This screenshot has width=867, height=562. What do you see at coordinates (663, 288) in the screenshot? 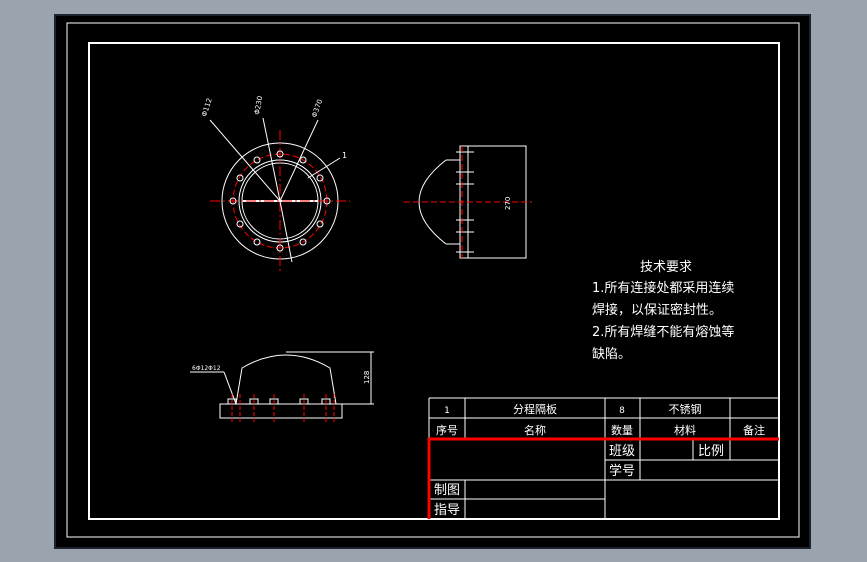
I see `tech-req-line-1: 1.所有连接处都采用连续` at bounding box center [663, 288].